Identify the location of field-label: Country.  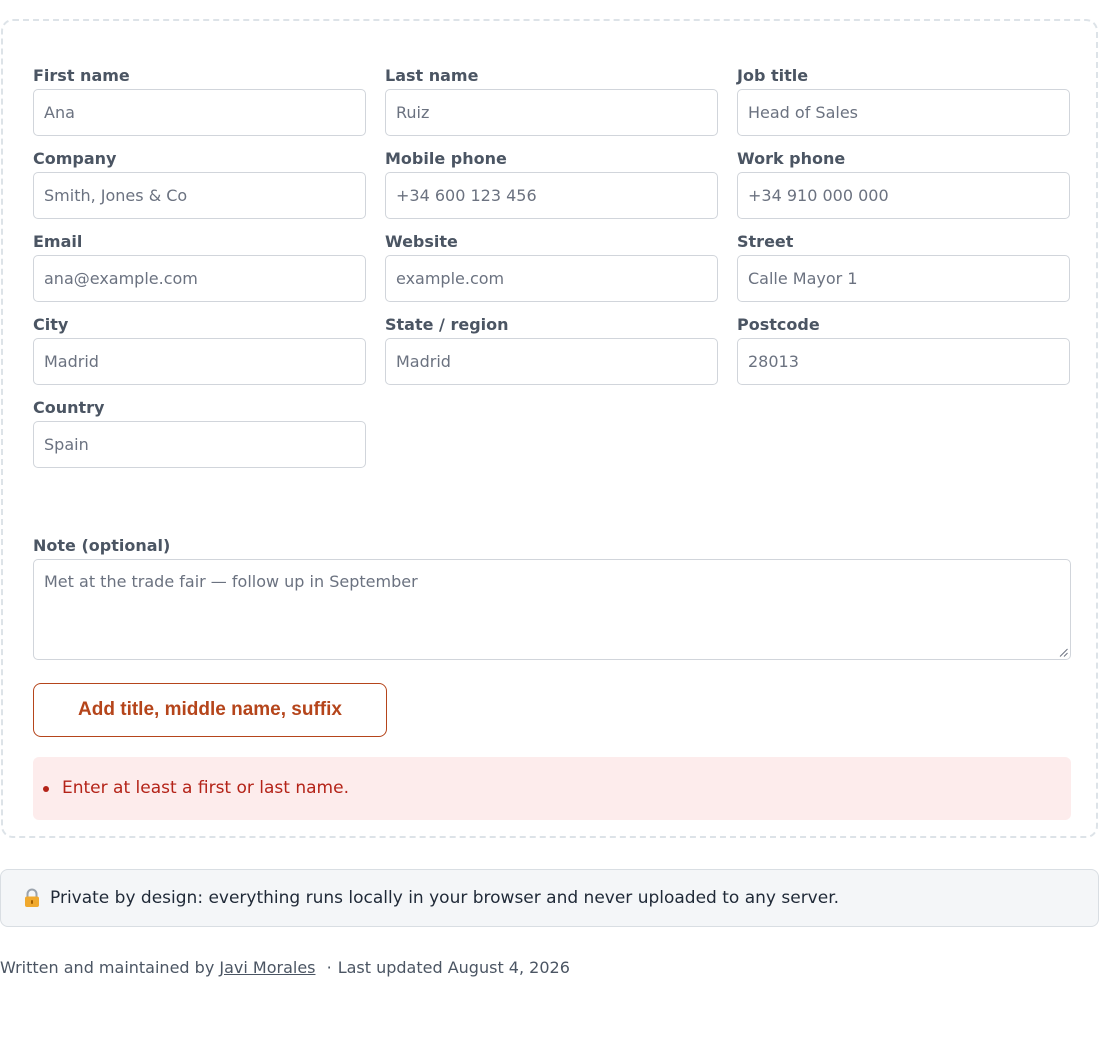
(69, 407).